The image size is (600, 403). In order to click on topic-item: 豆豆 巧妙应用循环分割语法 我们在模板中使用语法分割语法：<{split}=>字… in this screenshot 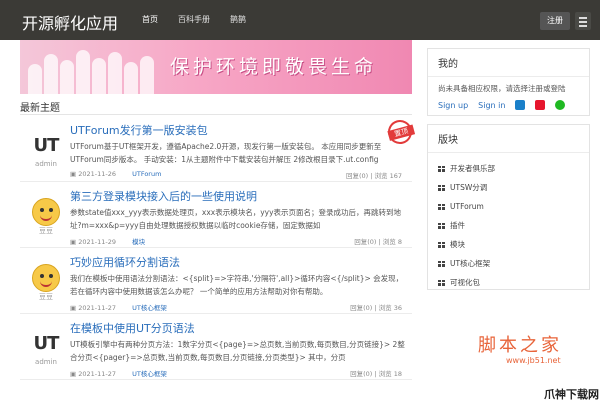, I will do `click(216, 281)`.